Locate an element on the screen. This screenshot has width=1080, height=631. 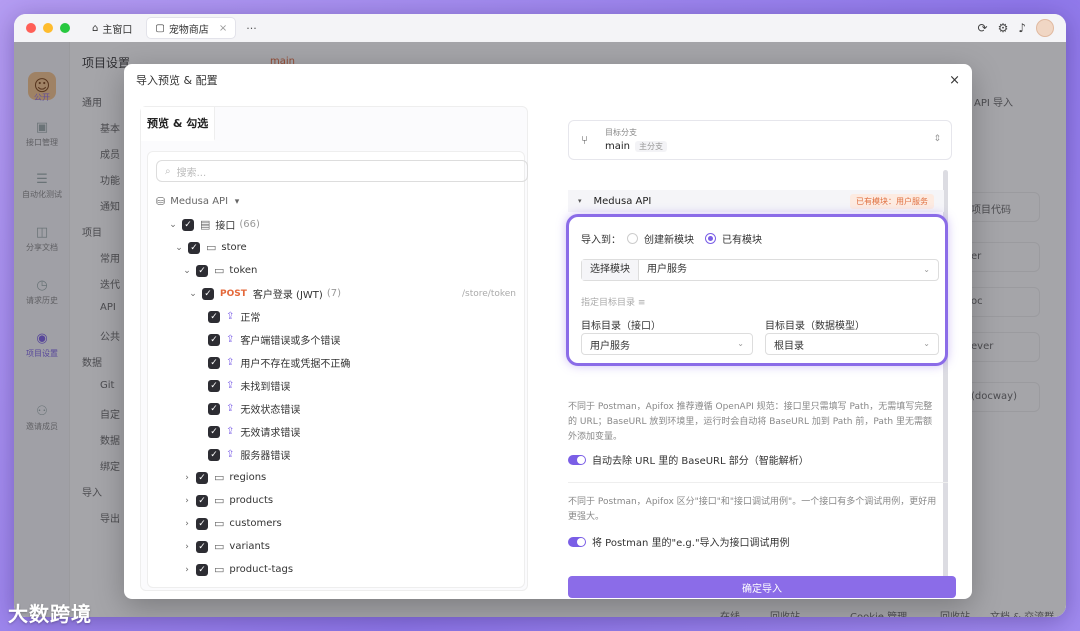
tree-row-case: ✓ ⇪ 未找到错误 is located at coordinates (336, 385).